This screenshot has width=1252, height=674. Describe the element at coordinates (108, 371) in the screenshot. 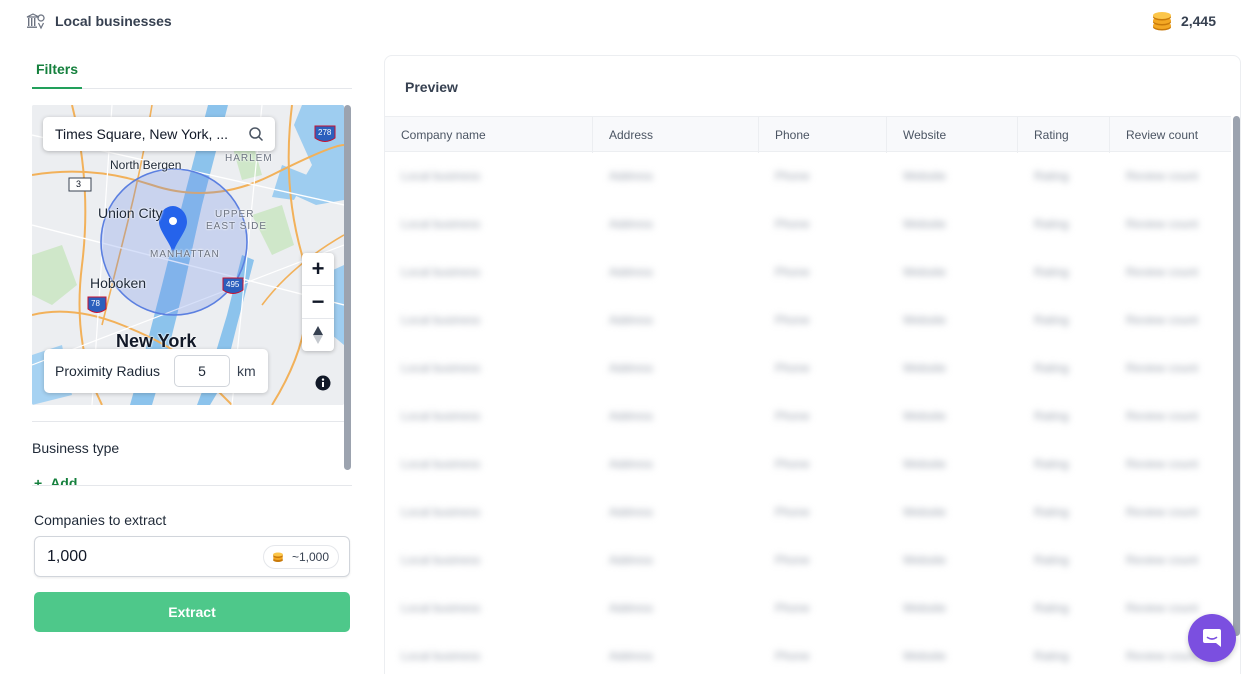

I see `proximity-radius-label: Proximity Radius` at that location.